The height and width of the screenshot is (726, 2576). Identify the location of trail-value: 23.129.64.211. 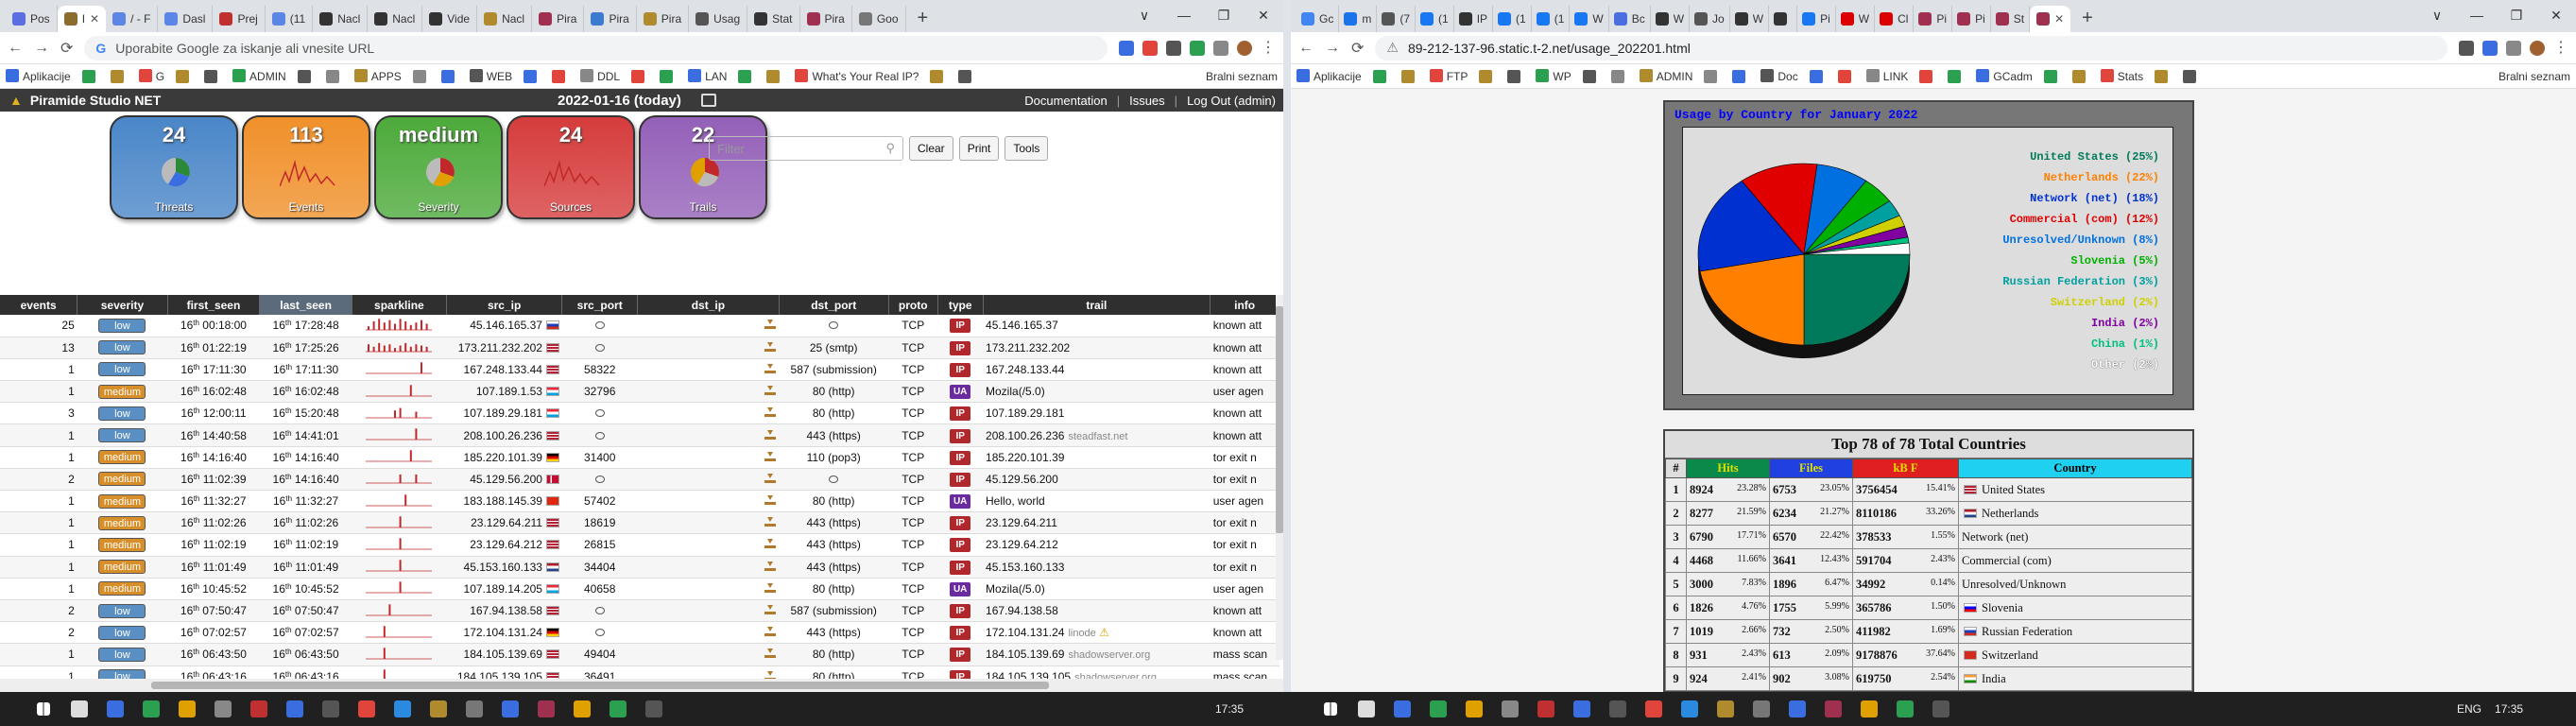
(1021, 522).